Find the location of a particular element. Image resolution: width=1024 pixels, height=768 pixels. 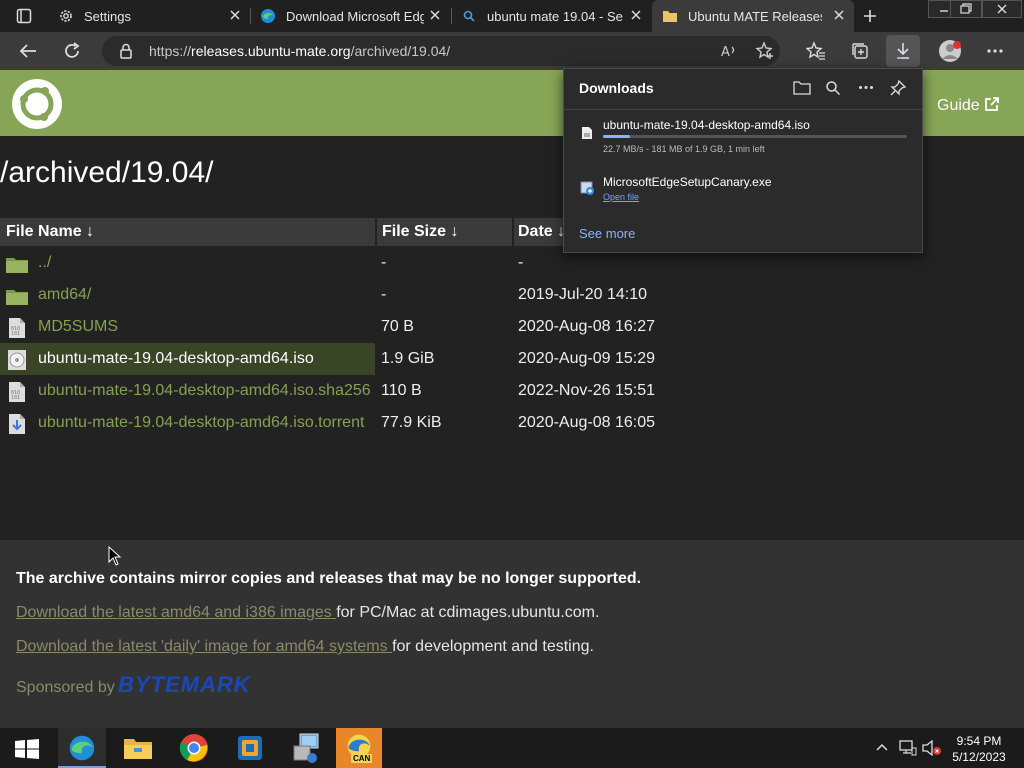

taskbar-network-setup is located at coordinates (307, 748).